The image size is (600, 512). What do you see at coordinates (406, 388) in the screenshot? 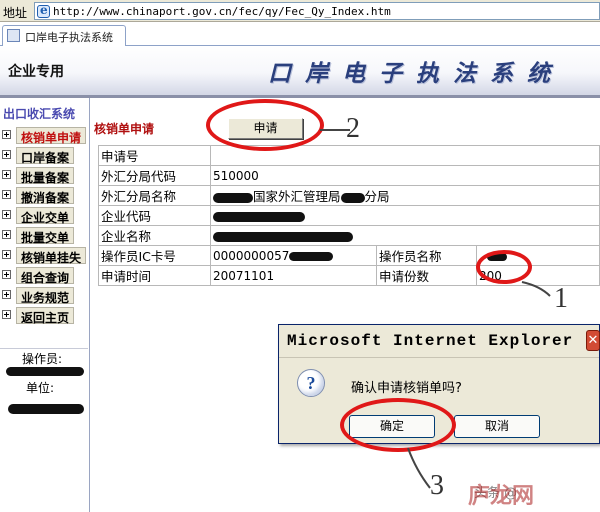
I see `dialog-message: 确认申请核销单吗?` at bounding box center [406, 388].